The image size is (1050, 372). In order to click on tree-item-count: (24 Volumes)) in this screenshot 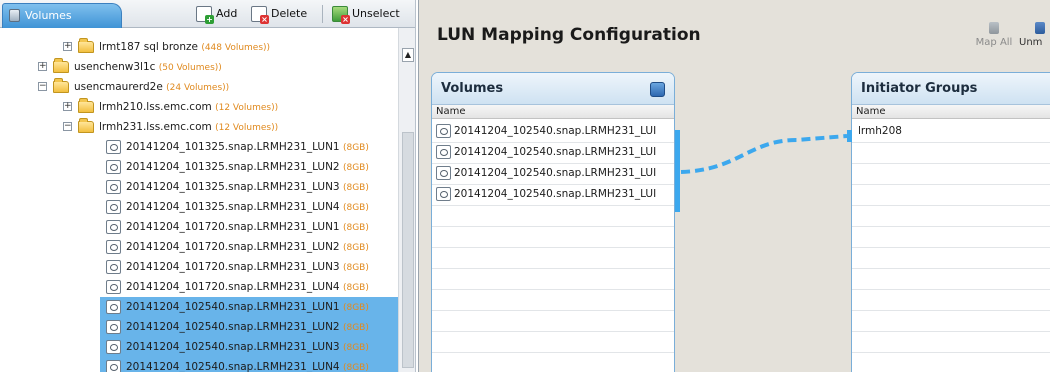, I will do `click(198, 88)`.